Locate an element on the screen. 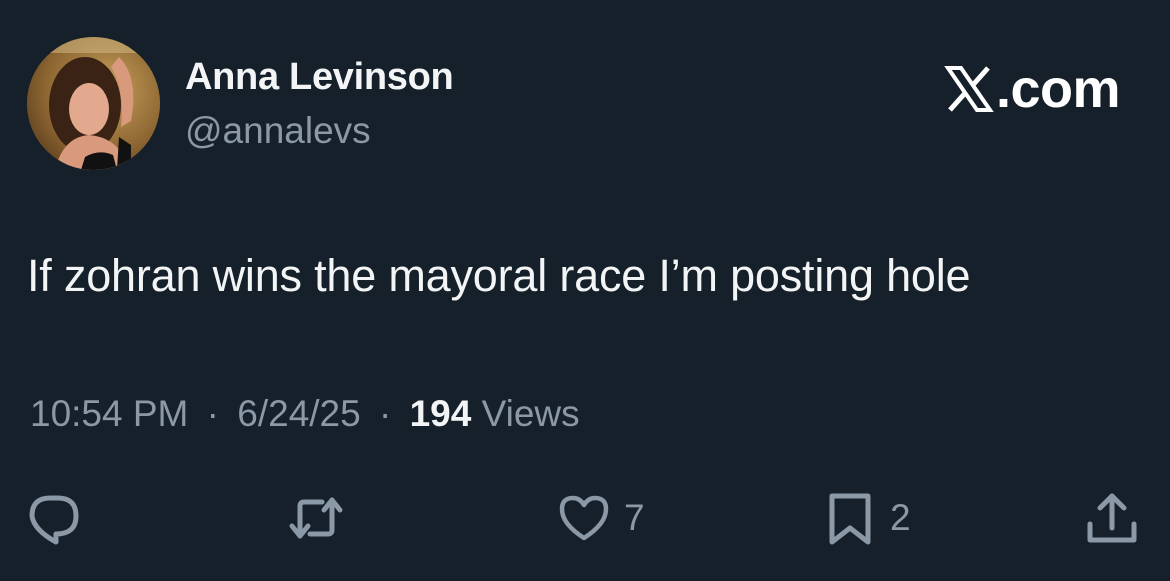  like-button: 7 is located at coordinates (600, 518).